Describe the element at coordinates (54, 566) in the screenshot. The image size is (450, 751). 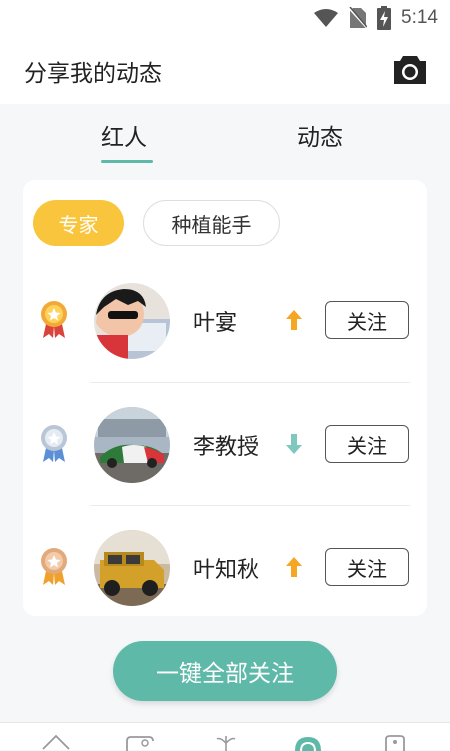
I see `bronze-medal-icon` at that location.